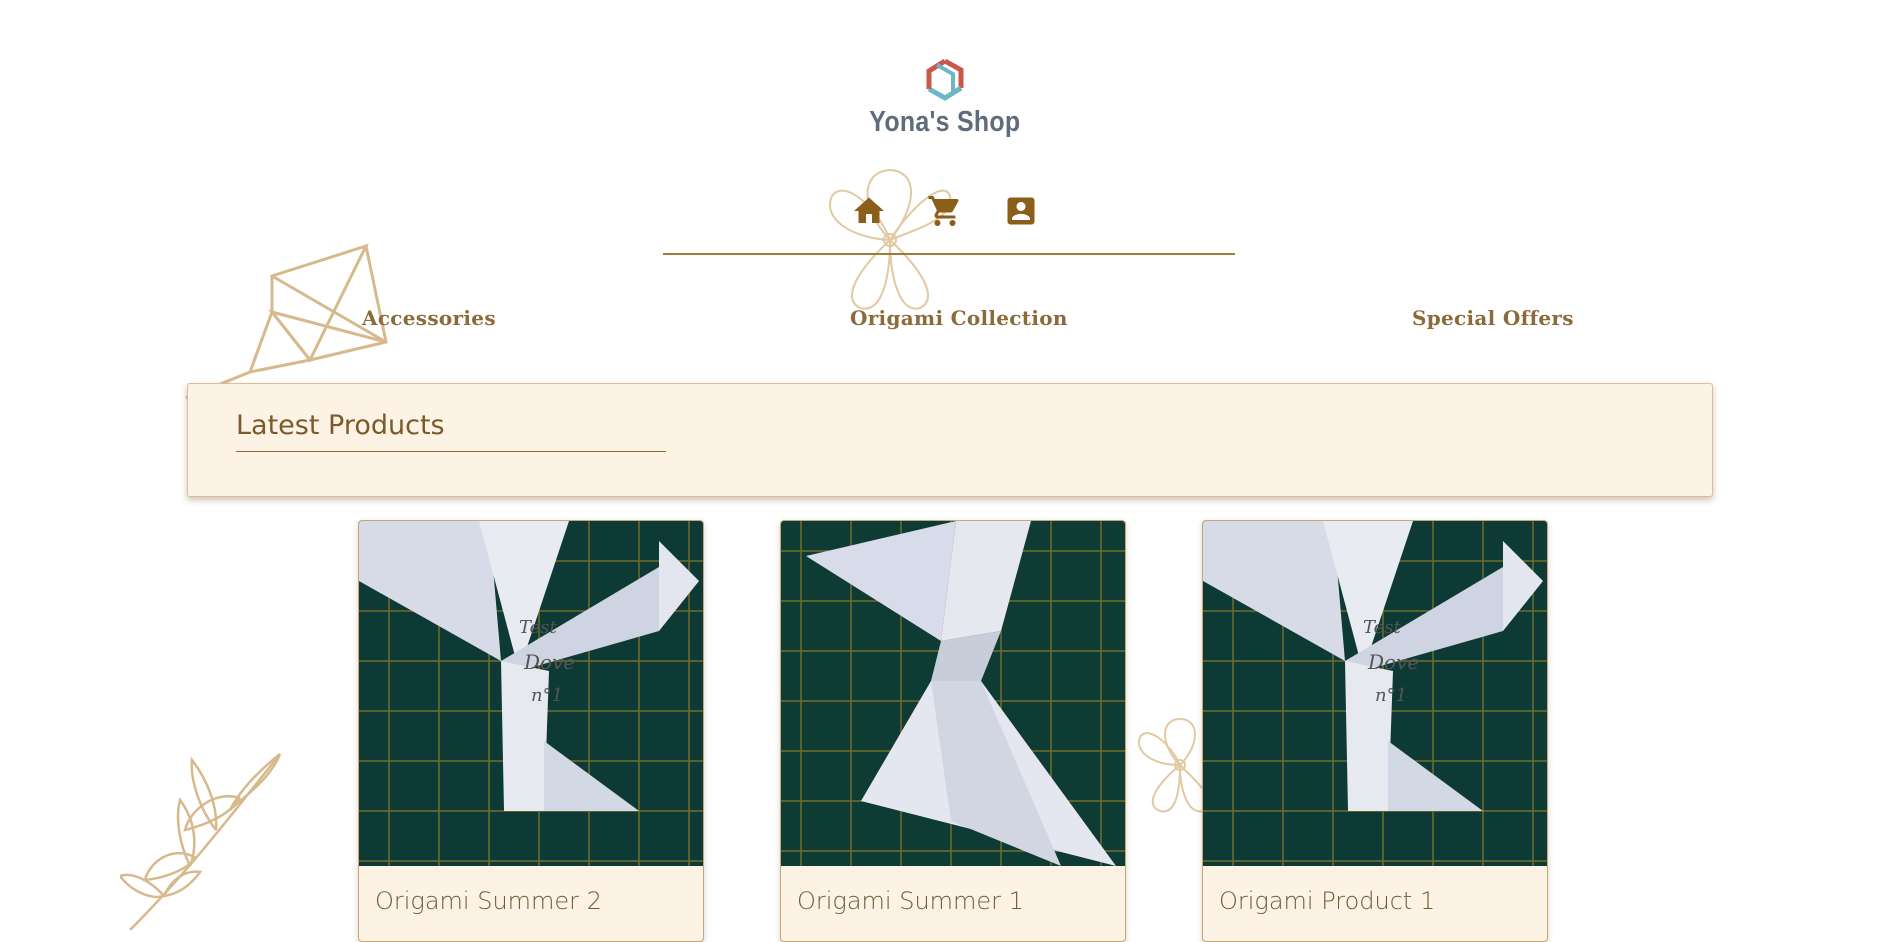  What do you see at coordinates (950, 440) in the screenshot?
I see `latest-products-header: Latest Products` at bounding box center [950, 440].